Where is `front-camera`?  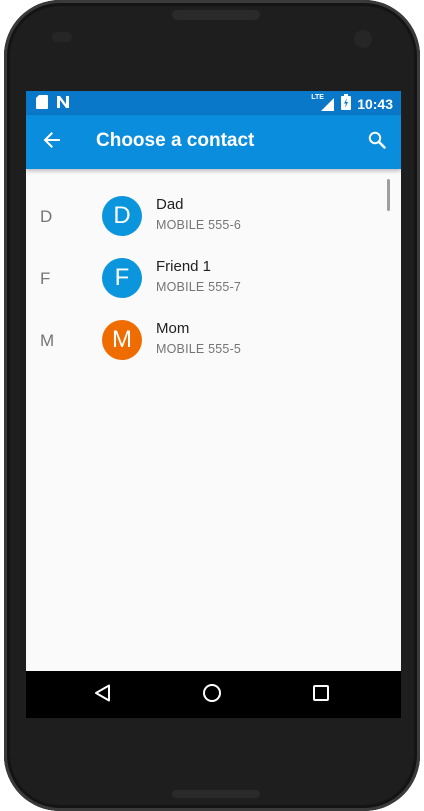 front-camera is located at coordinates (363, 39).